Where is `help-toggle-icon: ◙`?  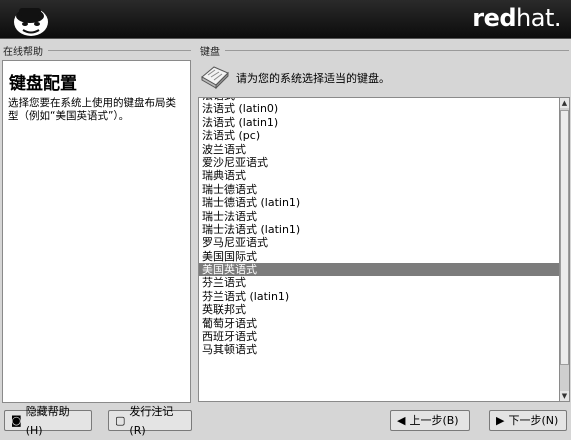 help-toggle-icon: ◙ is located at coordinates (16, 420).